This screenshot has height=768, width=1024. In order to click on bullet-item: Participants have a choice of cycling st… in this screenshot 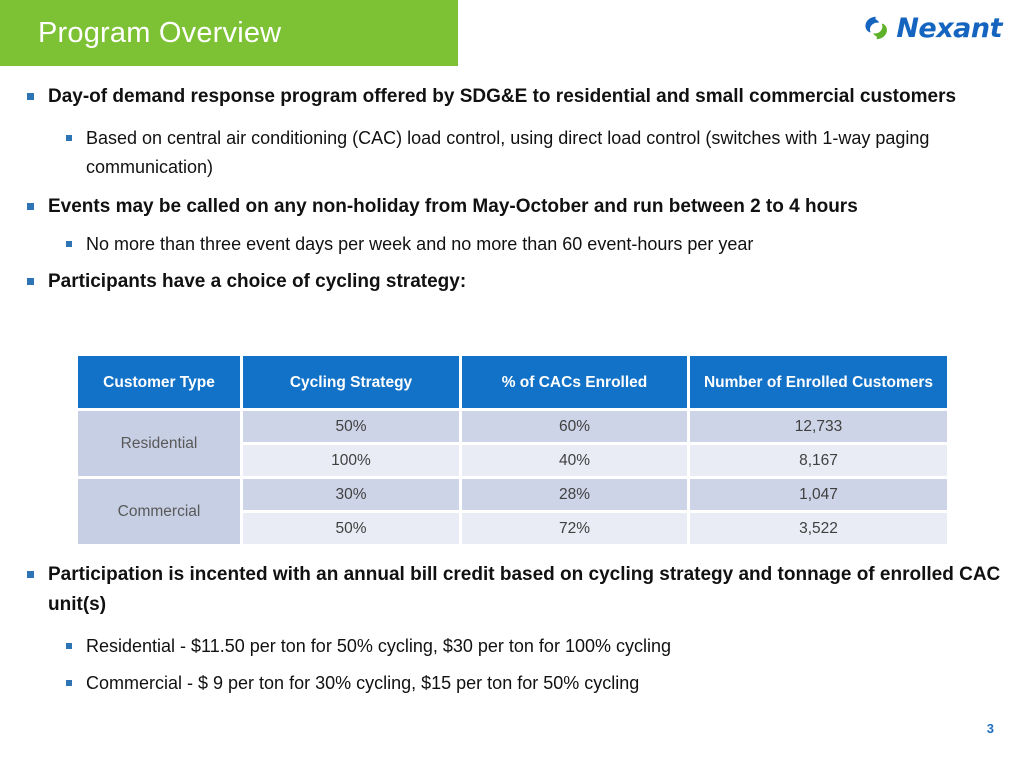, I will do `click(512, 282)`.